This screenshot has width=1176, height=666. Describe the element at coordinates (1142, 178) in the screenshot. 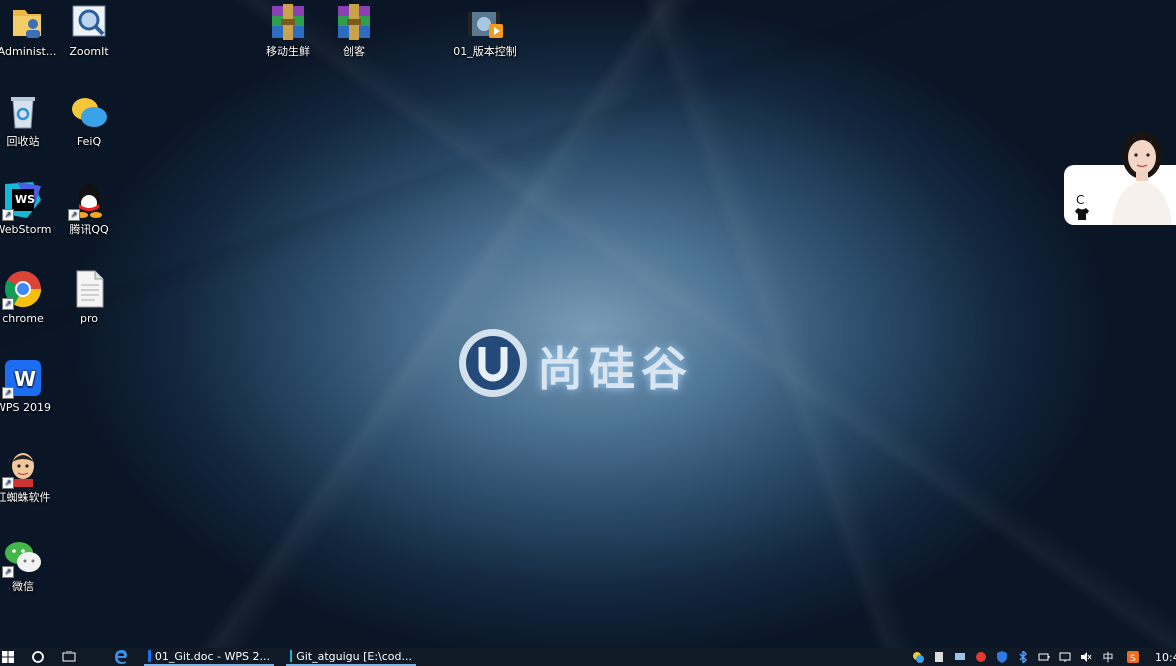

I see `presenter-avatar` at that location.